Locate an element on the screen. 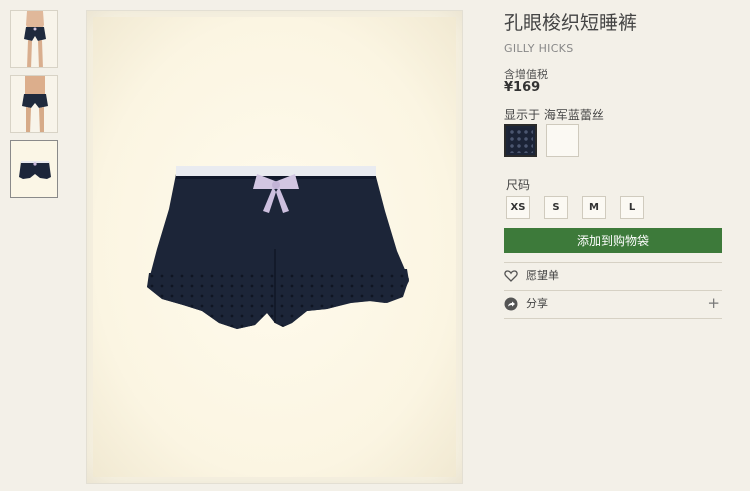 Image resolution: width=750 pixels, height=491 pixels. add-to-bag-button: 添加到购物袋 is located at coordinates (613, 240).